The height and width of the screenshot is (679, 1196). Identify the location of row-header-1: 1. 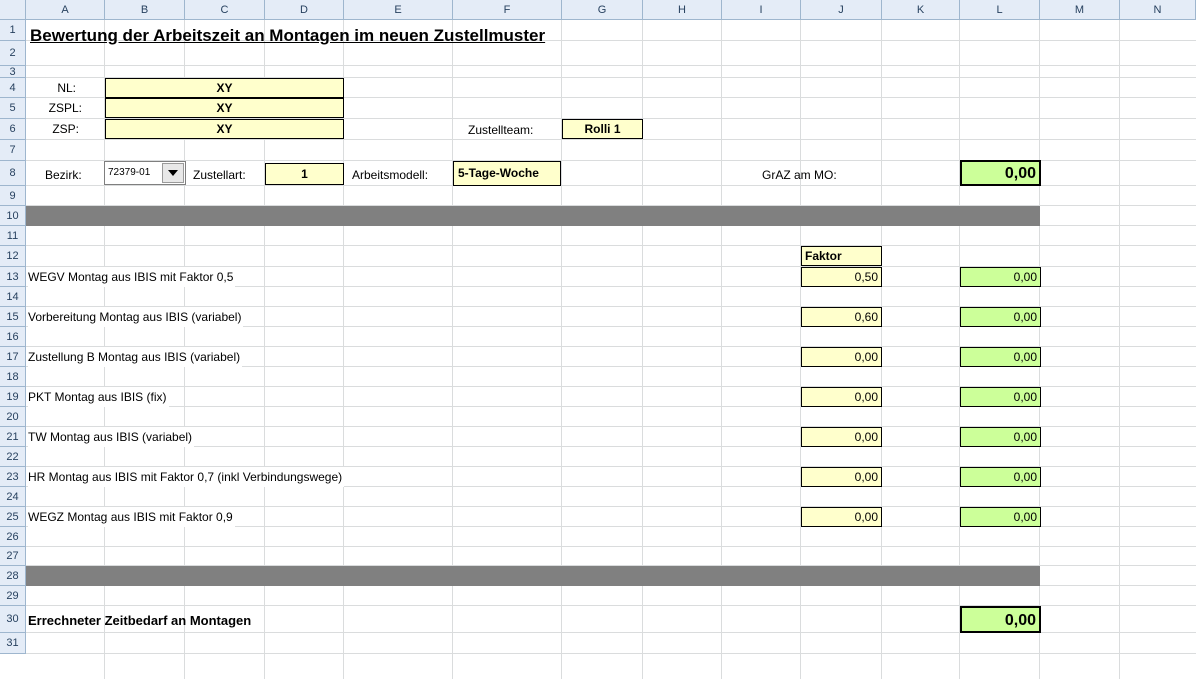
(13, 30).